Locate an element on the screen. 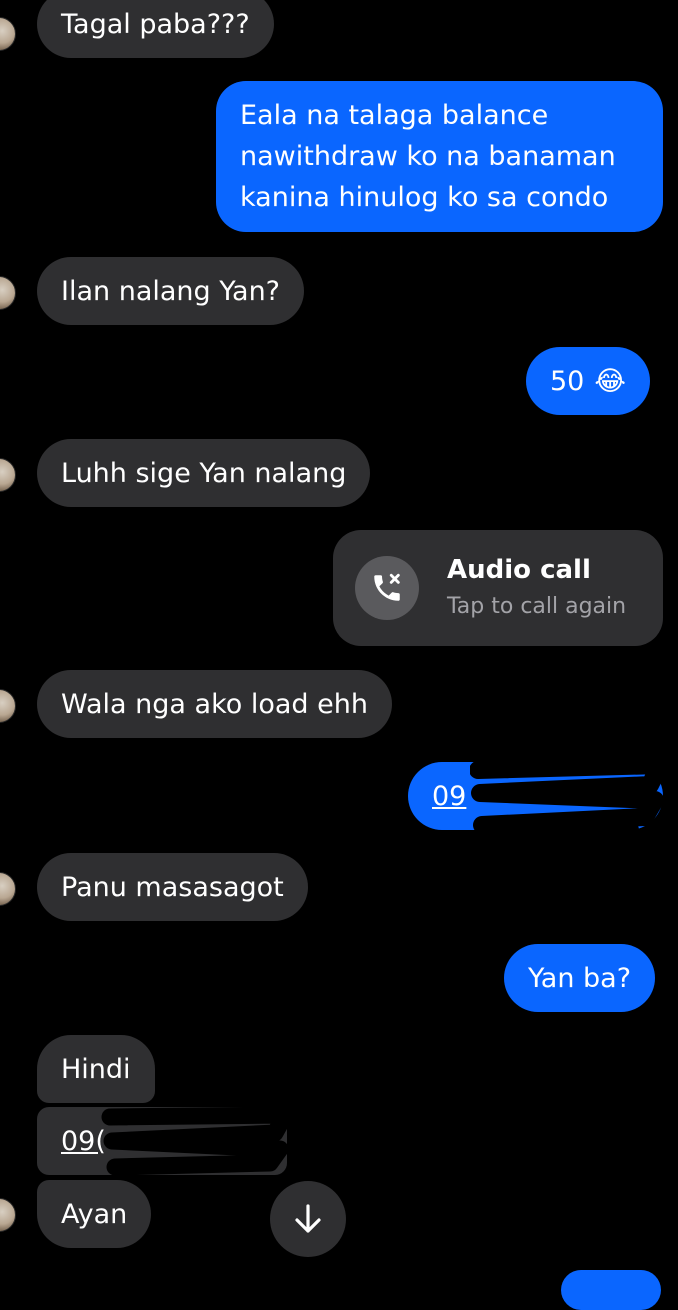 Image resolution: width=678 pixels, height=1310 pixels. incoming-message: Ayan is located at coordinates (94, 1214).